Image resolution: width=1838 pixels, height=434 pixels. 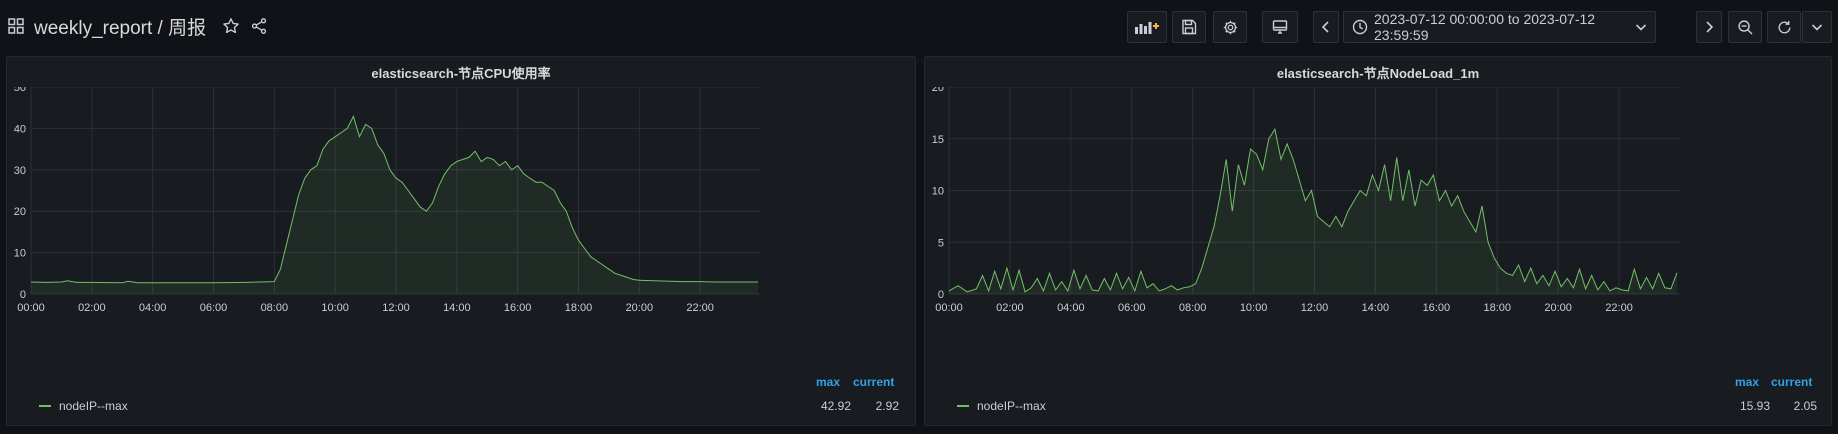 I want to click on refresh-button, so click(x=1784, y=27).